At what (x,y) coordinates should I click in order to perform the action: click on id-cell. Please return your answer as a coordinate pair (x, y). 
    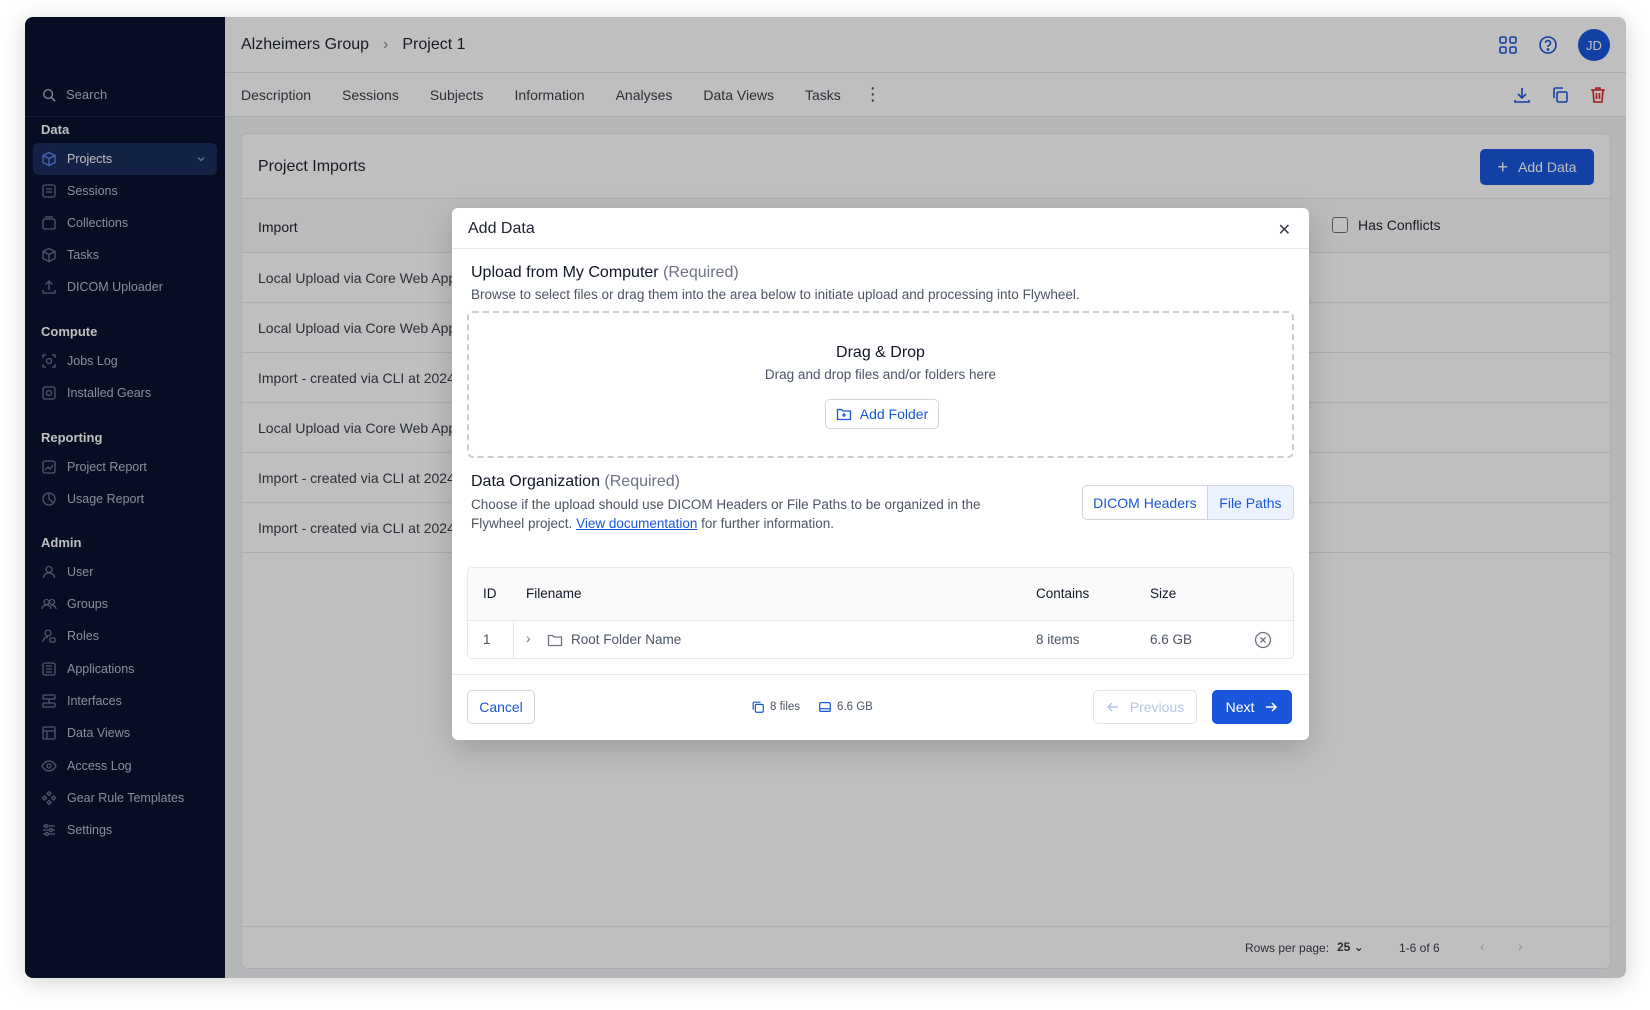
    Looking at the image, I should click on (491, 639).